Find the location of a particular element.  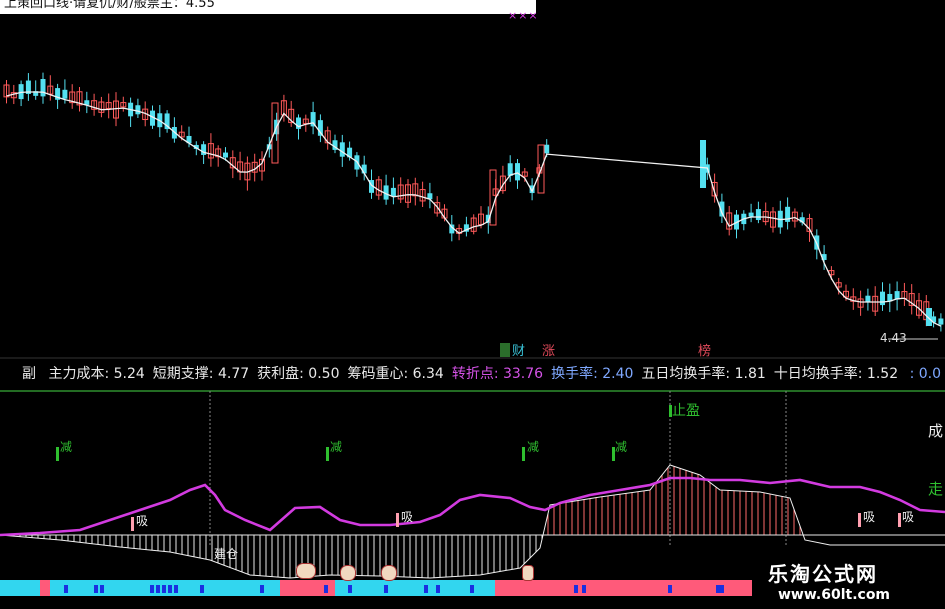

indicator-item: 十日均换手率: 1.52 is located at coordinates (836, 374).